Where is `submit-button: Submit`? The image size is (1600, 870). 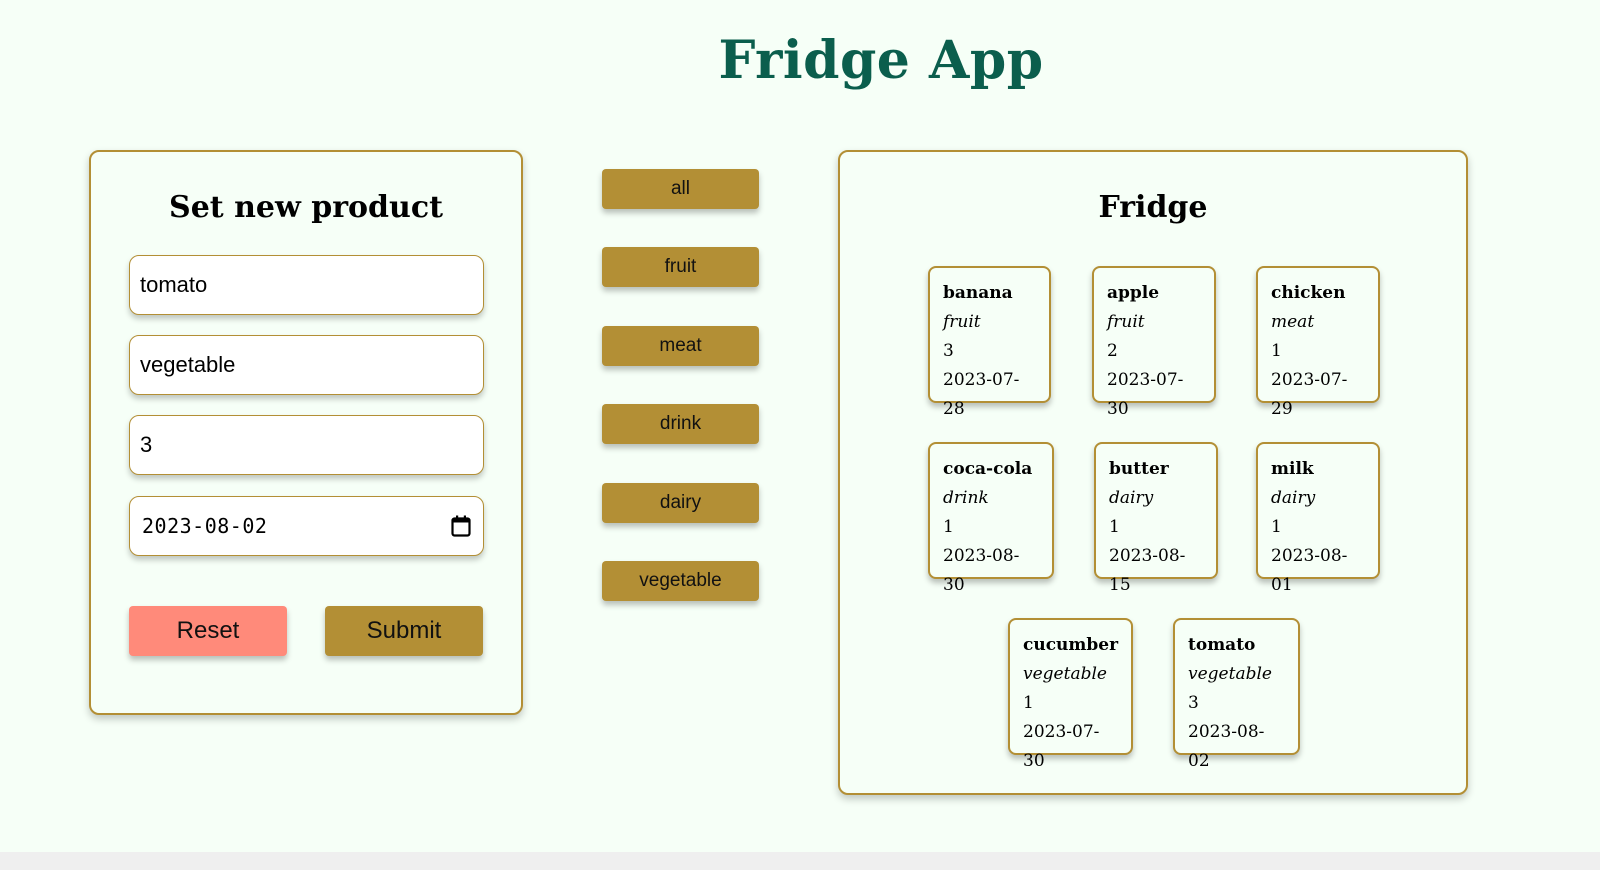
submit-button: Submit is located at coordinates (404, 631).